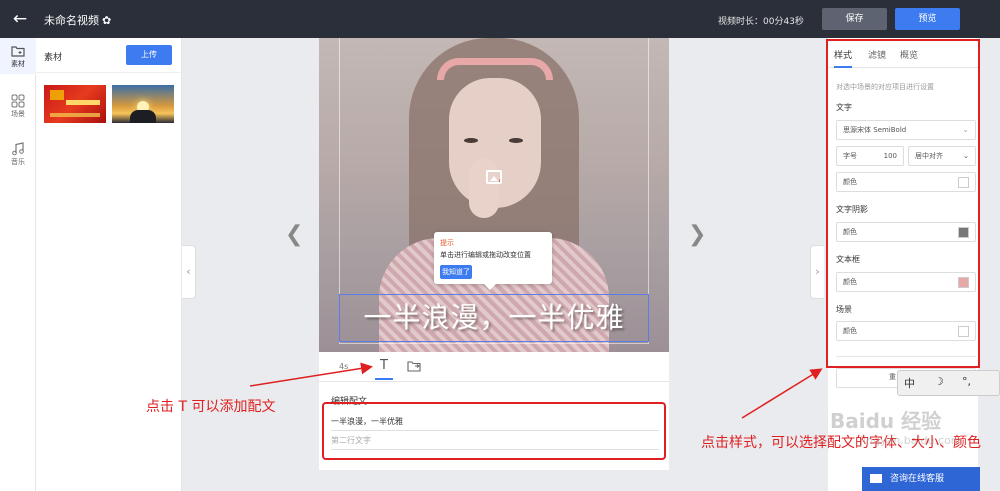 This screenshot has height=491, width=1000. I want to click on online-support-button: 咨询在线客服, so click(921, 479).